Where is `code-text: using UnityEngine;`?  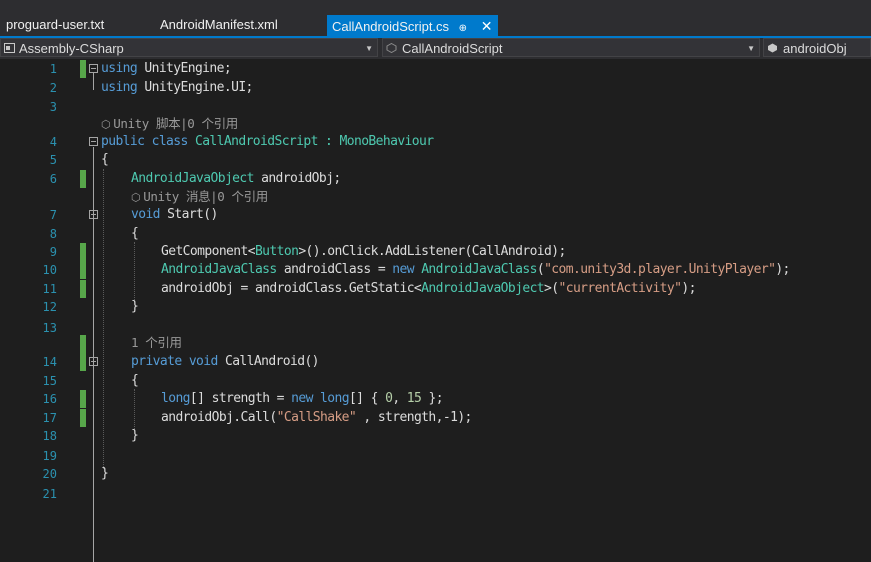 code-text: using UnityEngine; is located at coordinates (166, 68).